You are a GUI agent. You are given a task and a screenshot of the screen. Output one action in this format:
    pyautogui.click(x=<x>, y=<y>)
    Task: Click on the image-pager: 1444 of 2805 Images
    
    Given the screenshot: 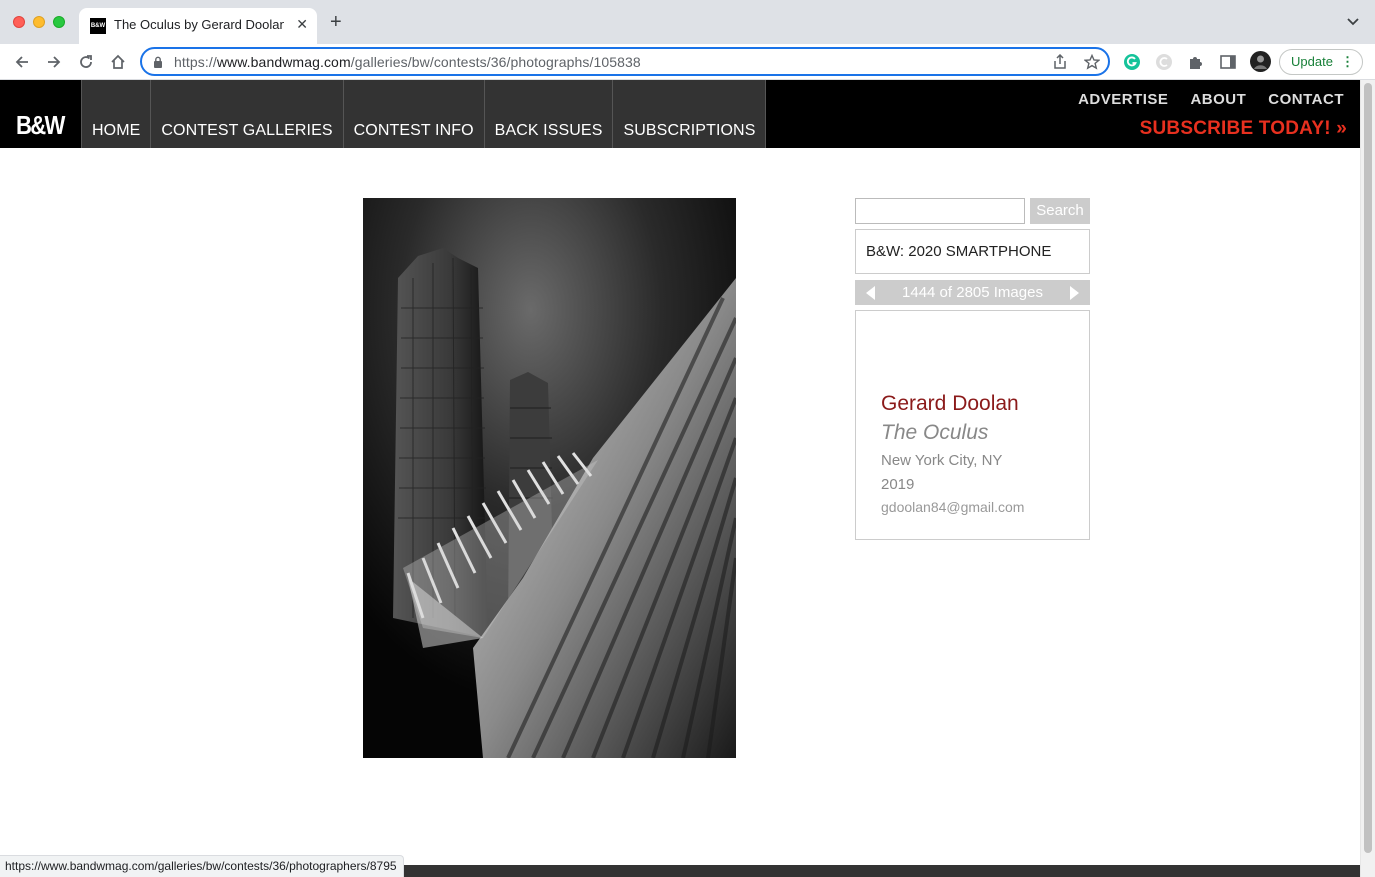 What is the action you would take?
    pyautogui.click(x=972, y=292)
    